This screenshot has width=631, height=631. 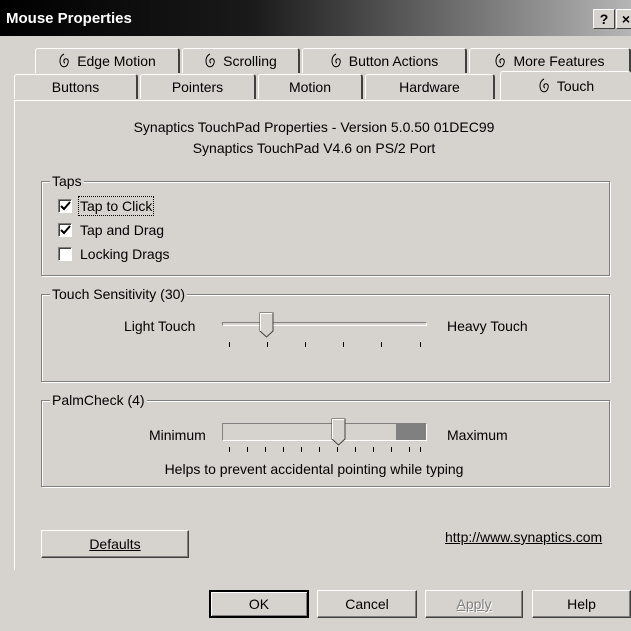 I want to click on tab-label: More Features, so click(x=559, y=61).